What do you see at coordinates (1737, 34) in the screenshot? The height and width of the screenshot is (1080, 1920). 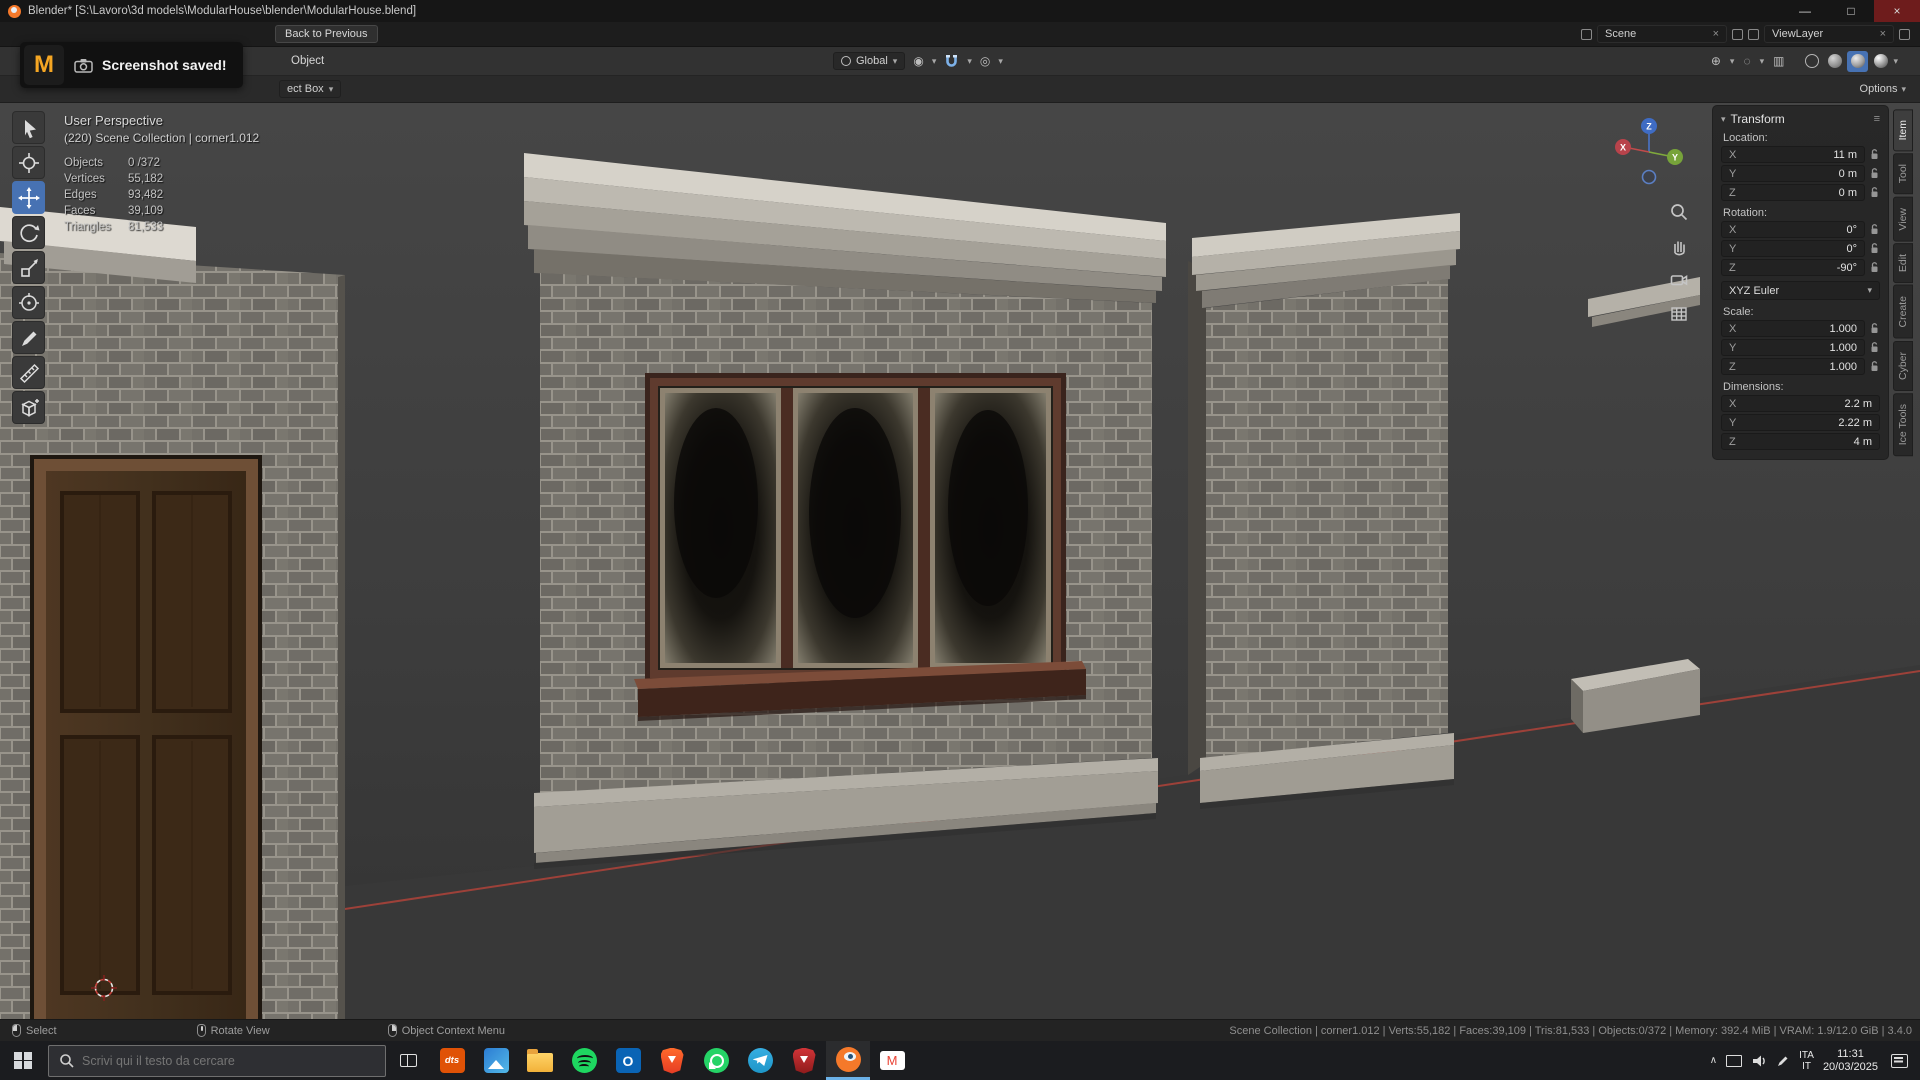 I see `new-scene-icon` at bounding box center [1737, 34].